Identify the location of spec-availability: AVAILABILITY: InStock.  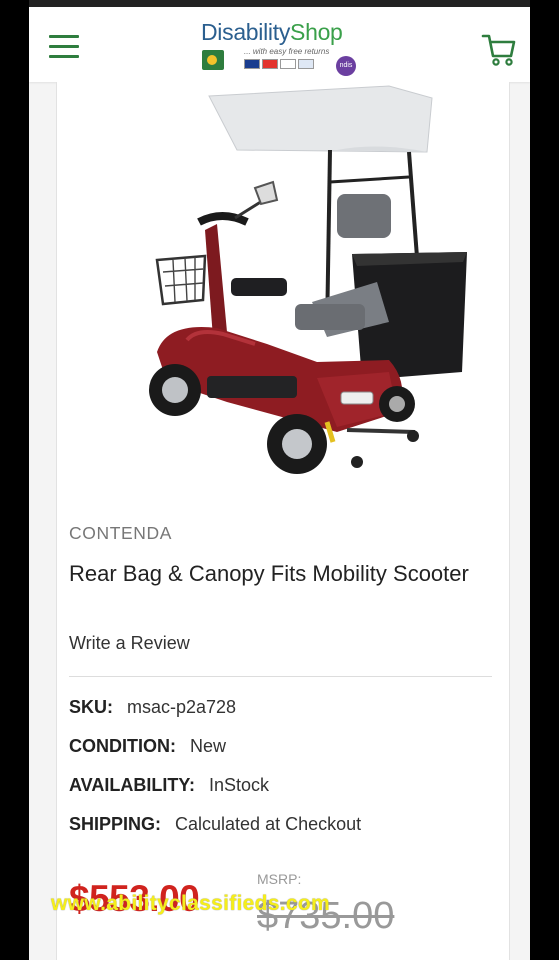
(169, 785).